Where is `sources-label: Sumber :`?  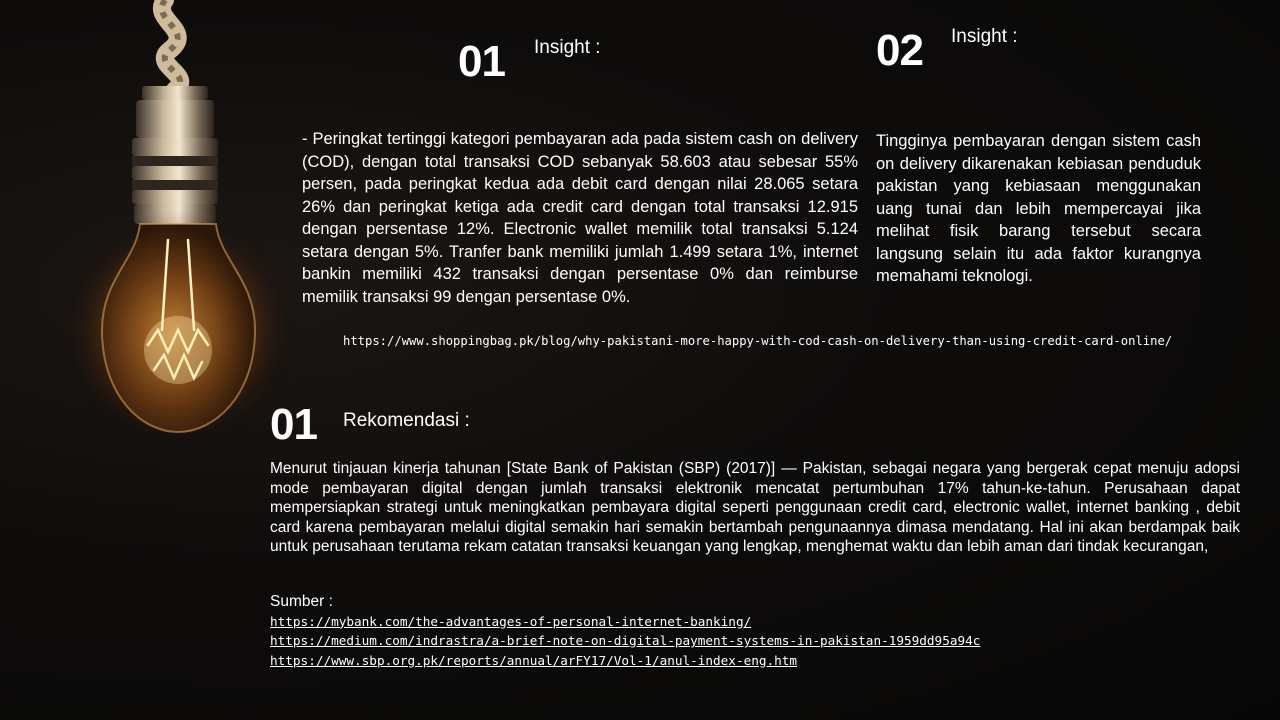 sources-label: Sumber : is located at coordinates (301, 601).